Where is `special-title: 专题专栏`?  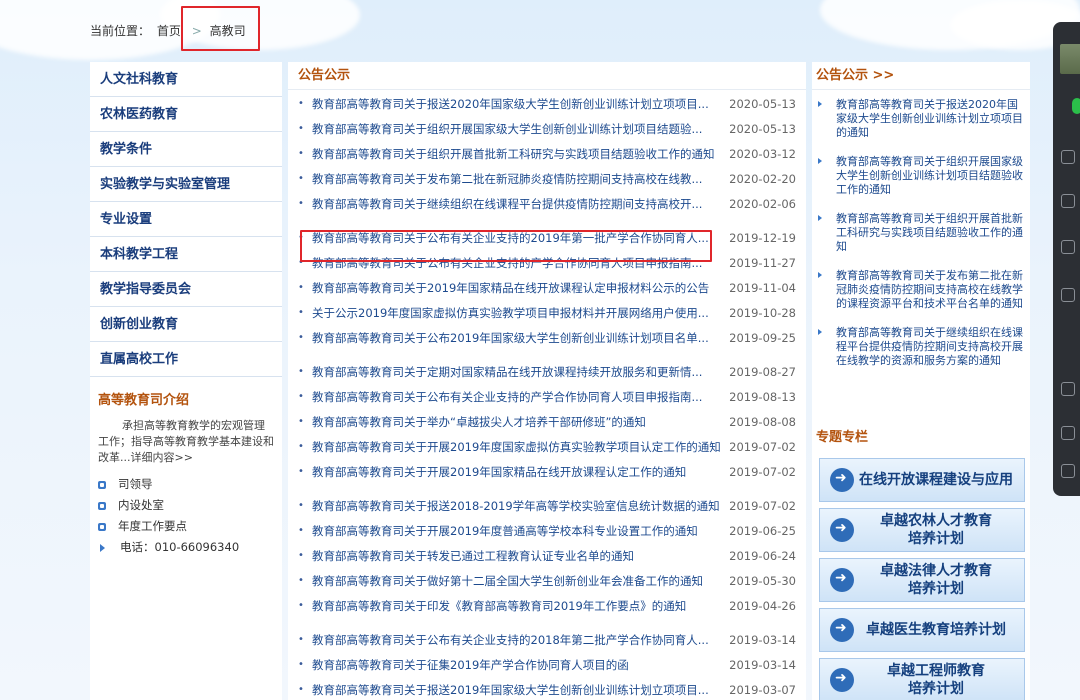 special-title: 专题专栏 is located at coordinates (842, 437).